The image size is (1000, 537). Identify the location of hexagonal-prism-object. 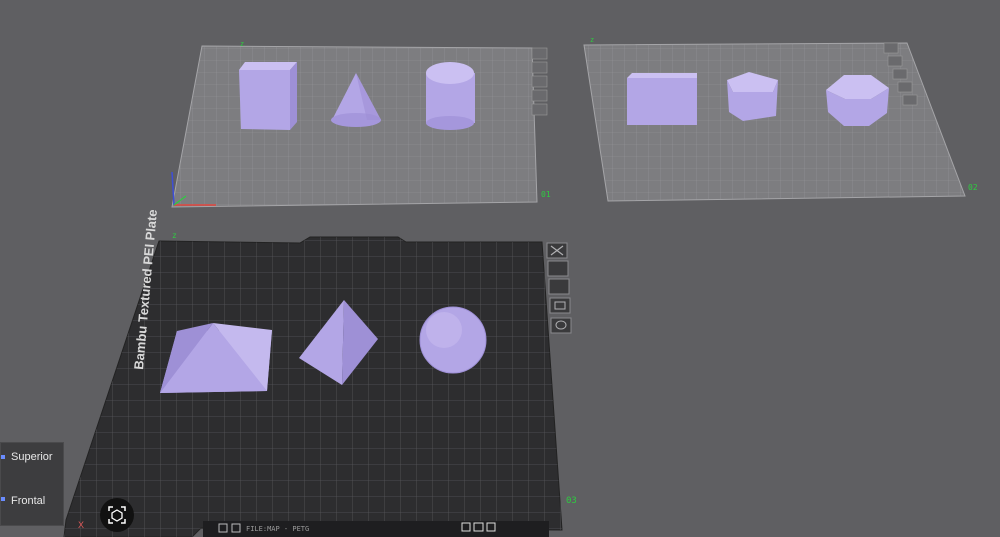
(857, 100).